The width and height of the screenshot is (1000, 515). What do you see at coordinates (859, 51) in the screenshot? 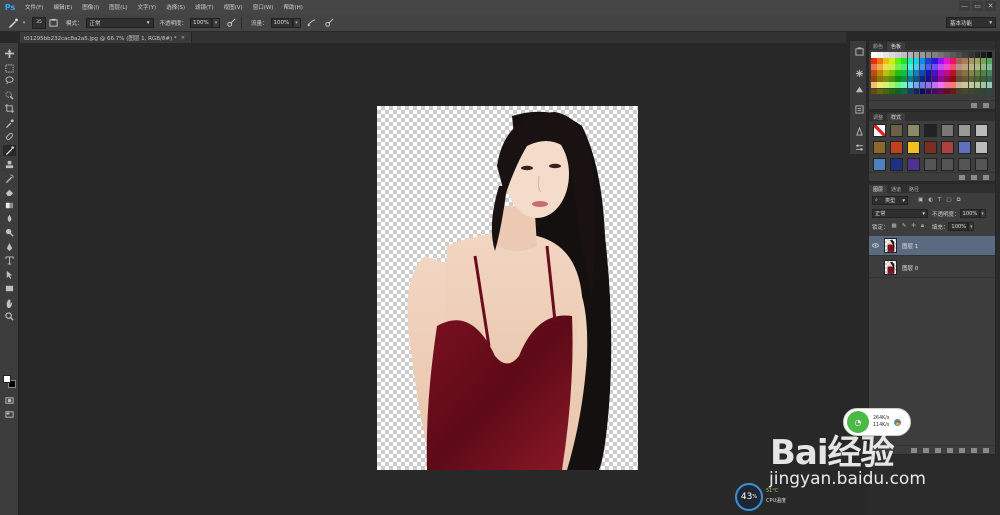
I see `history-icon` at bounding box center [859, 51].